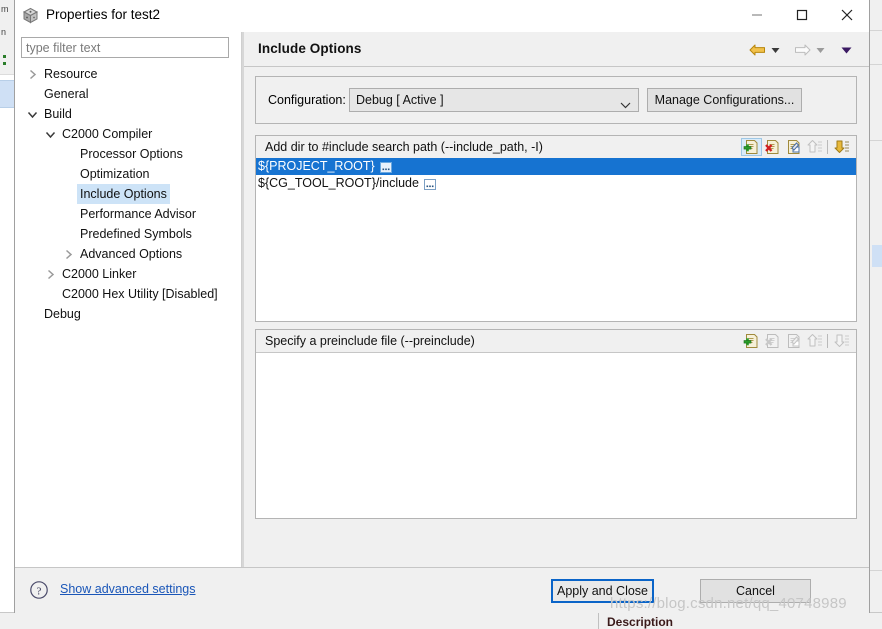 The height and width of the screenshot is (629, 882). What do you see at coordinates (755, 591) in the screenshot?
I see `cancel-button: Cancel` at bounding box center [755, 591].